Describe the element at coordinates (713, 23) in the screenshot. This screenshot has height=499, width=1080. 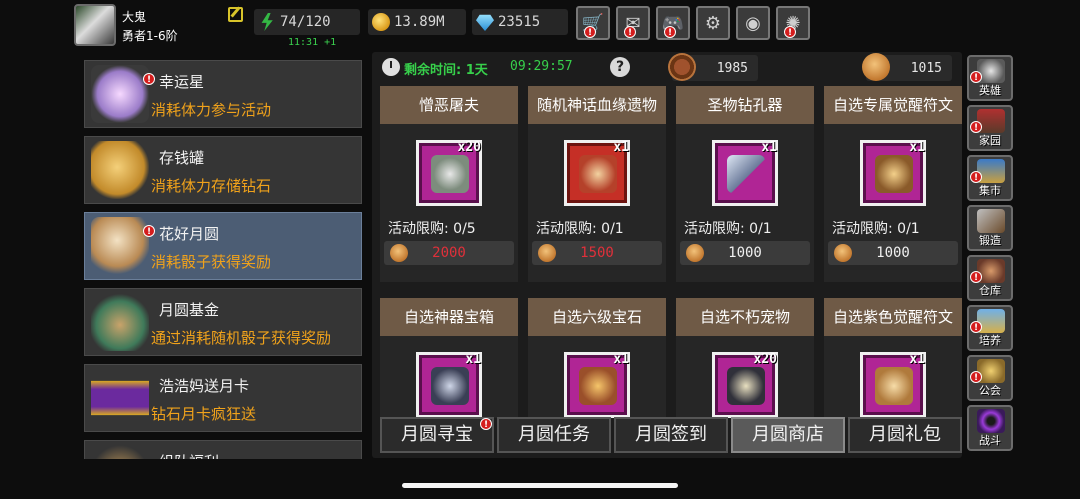
I see `settings-button: ⚙` at that location.